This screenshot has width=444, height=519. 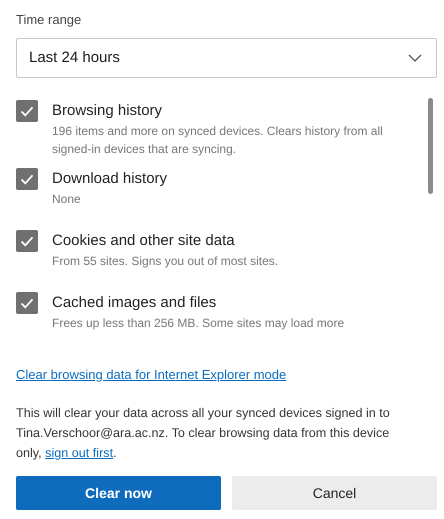 I want to click on option-title: Cookies and other site data, so click(x=144, y=241).